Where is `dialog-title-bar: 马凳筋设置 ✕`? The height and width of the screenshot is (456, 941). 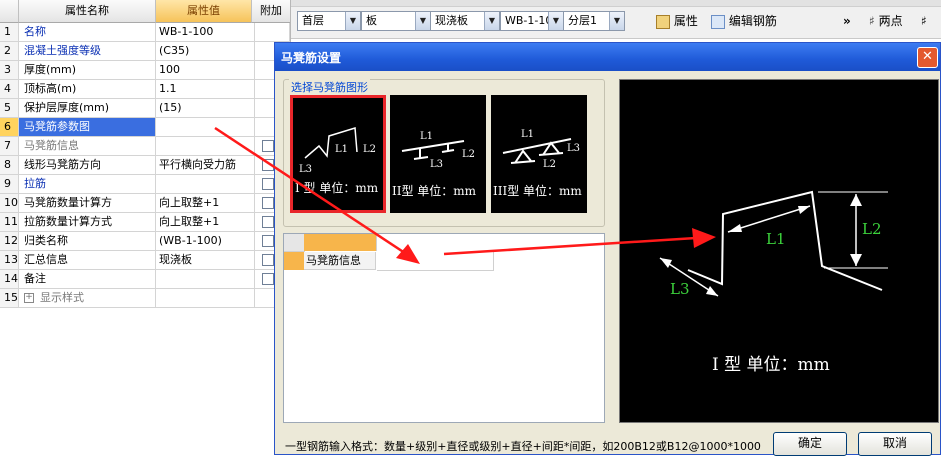 dialog-title-bar: 马凳筋设置 ✕ is located at coordinates (607, 57).